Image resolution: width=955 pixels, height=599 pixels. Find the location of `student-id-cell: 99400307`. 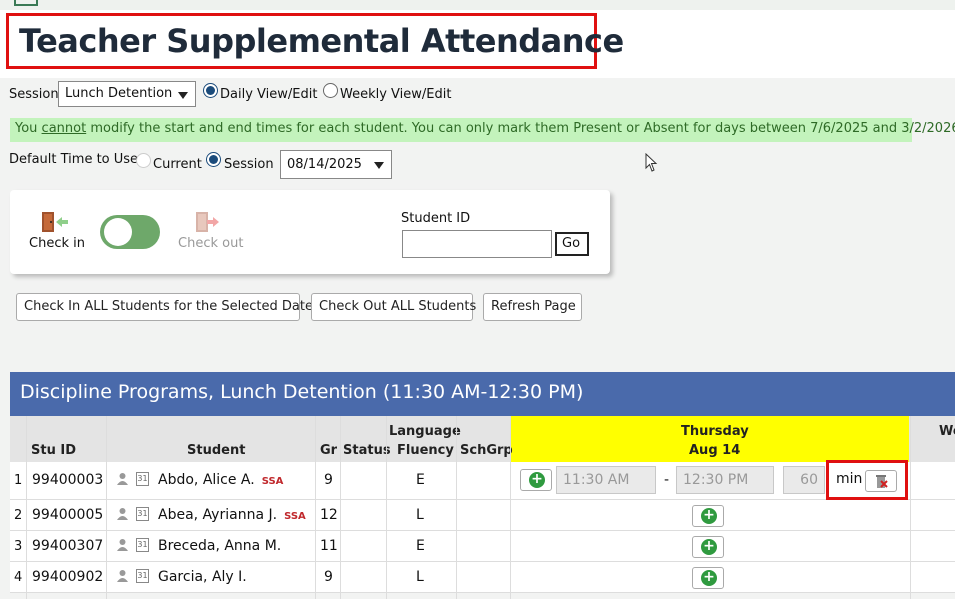

student-id-cell: 99400307 is located at coordinates (68, 545).